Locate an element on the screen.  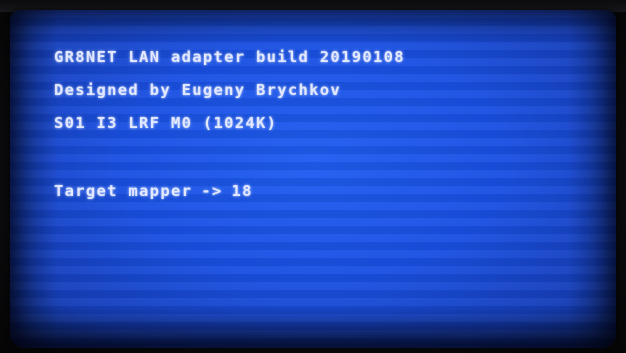
target-mapper-label: Target mapper is located at coordinates (123, 191).